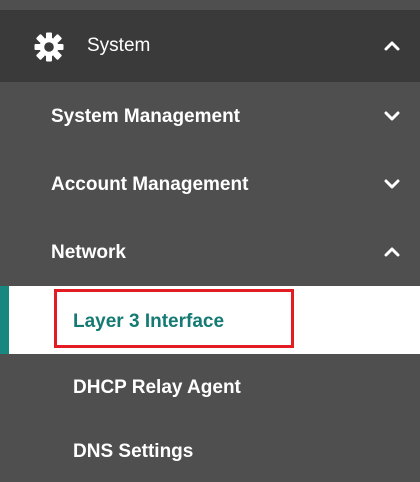  I want to click on submenu-item-dhcp-relay-agent: DHCP Relay Agent, so click(210, 386).